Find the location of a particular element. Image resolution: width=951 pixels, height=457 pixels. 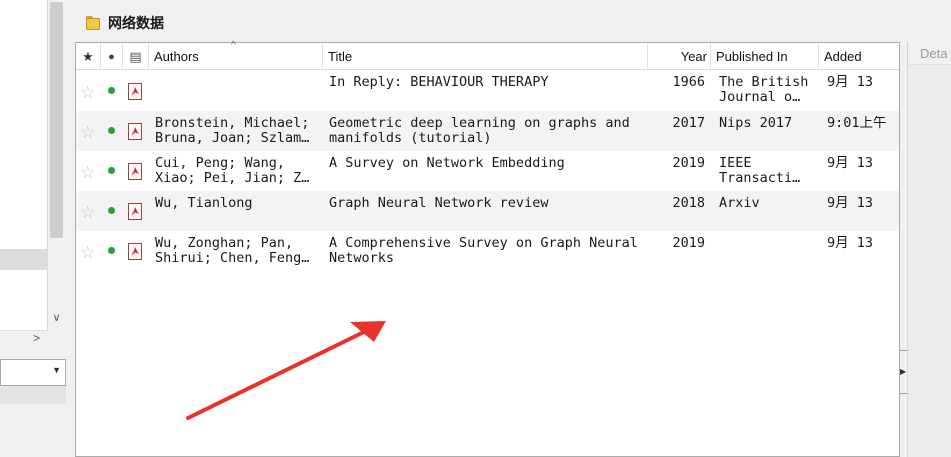

cell-authors: Wu, Tianlong is located at coordinates (204, 203).